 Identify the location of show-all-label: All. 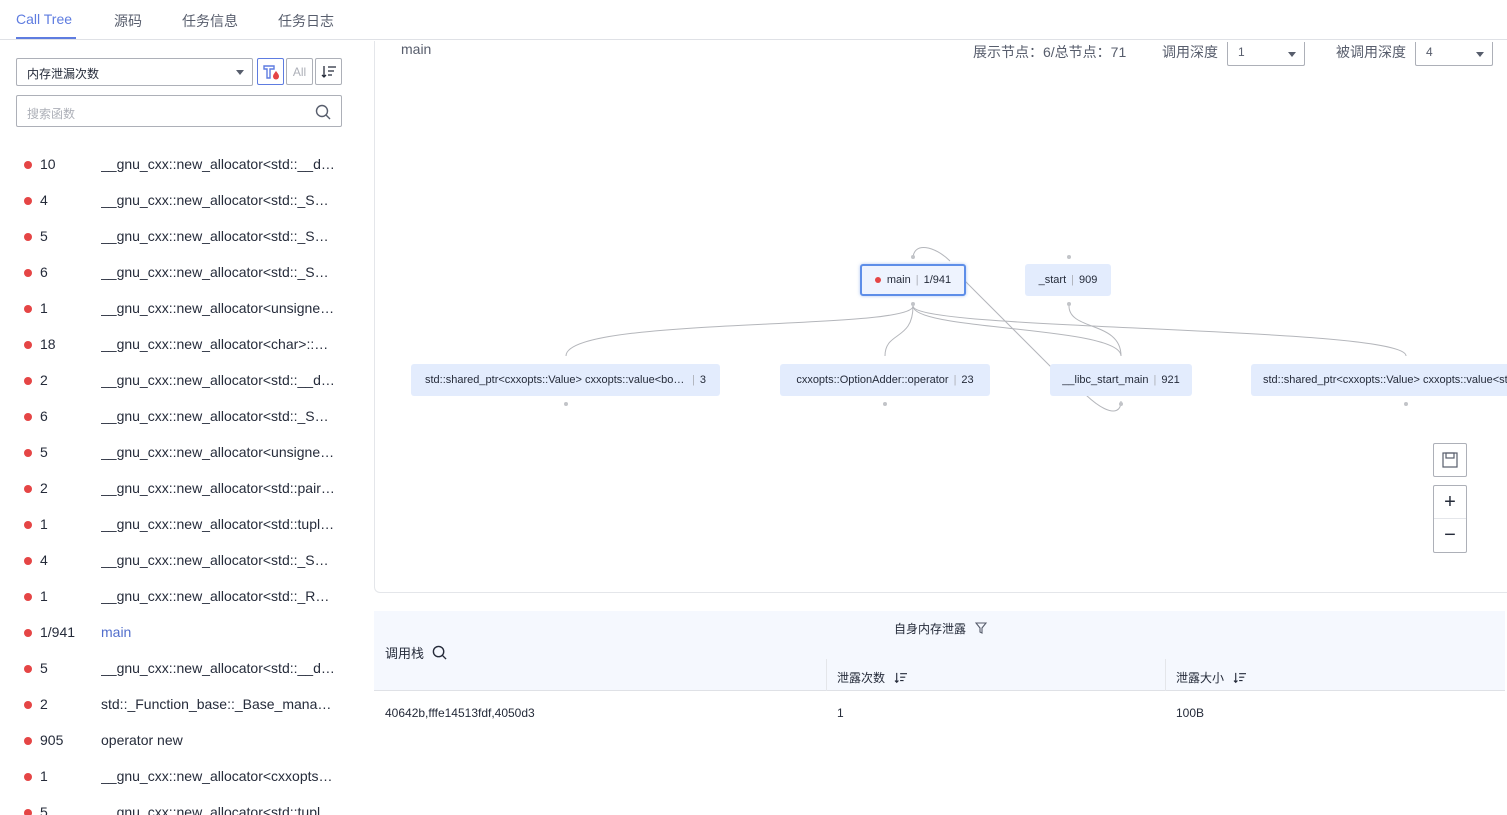
(299, 71).